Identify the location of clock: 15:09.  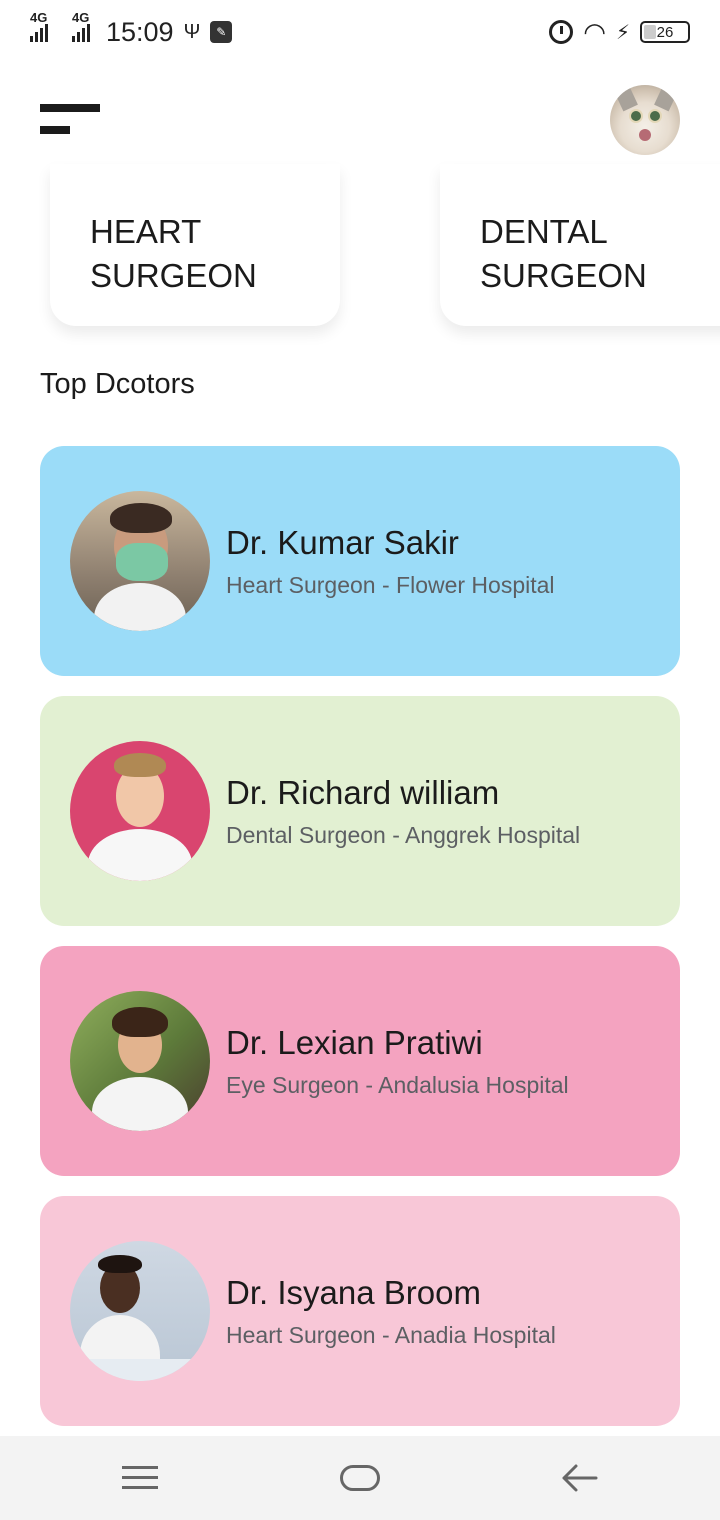
(140, 31).